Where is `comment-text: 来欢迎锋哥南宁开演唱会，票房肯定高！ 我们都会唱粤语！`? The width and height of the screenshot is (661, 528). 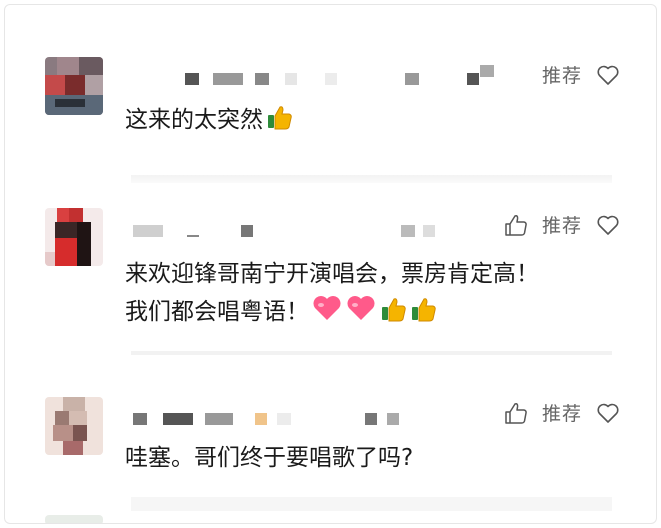 comment-text: 来欢迎锋哥南宁开演唱会，票房肯定高！ 我们都会唱粤语！ is located at coordinates (332, 293).